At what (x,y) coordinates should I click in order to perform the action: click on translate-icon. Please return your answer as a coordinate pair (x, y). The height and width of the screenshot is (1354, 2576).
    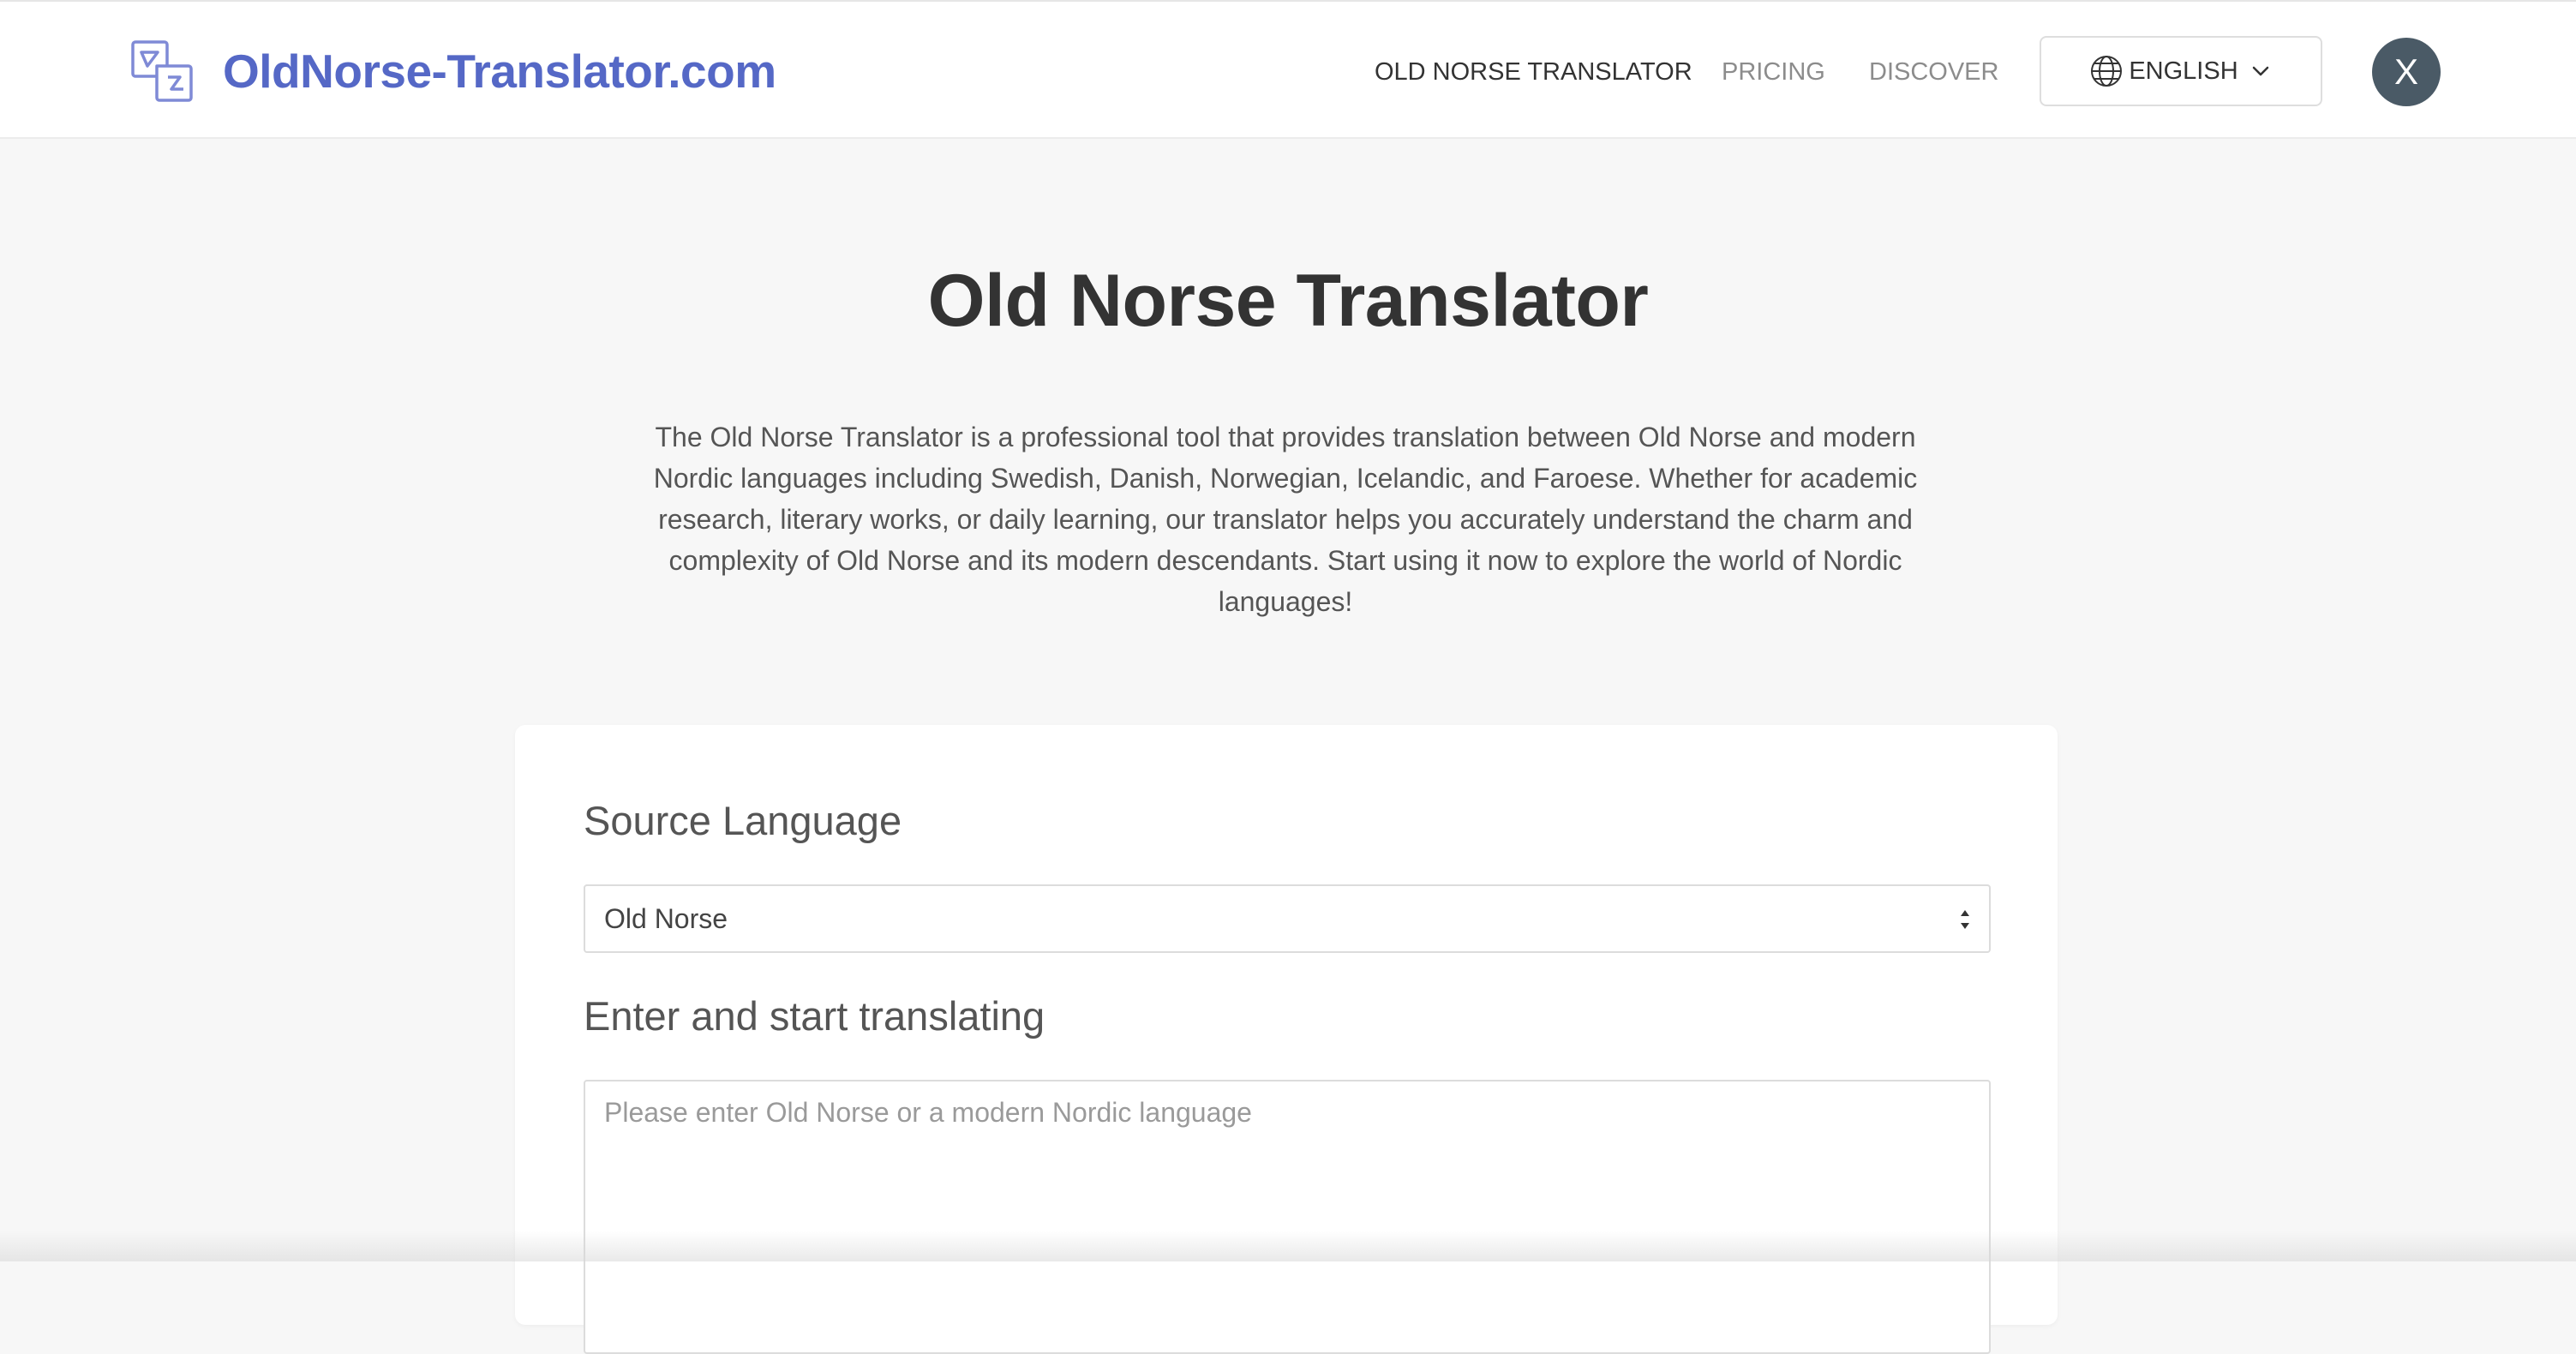
    Looking at the image, I should click on (162, 71).